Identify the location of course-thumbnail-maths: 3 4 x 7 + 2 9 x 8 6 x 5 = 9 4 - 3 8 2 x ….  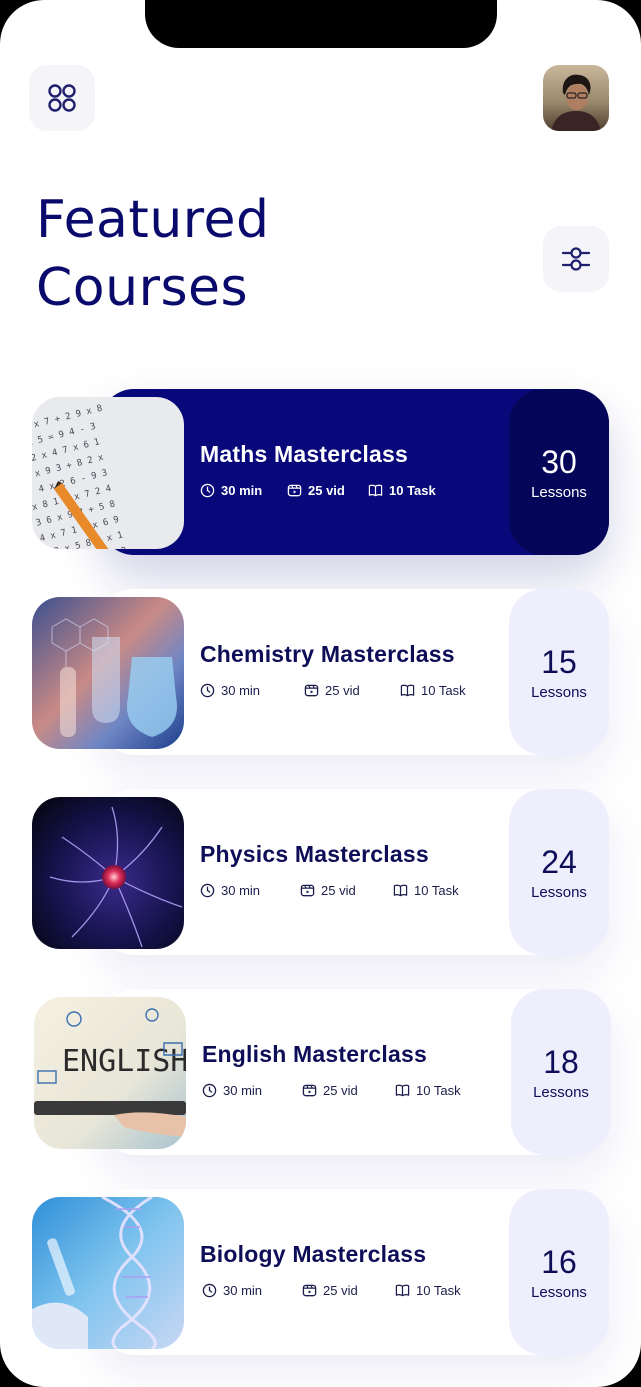
(108, 473).